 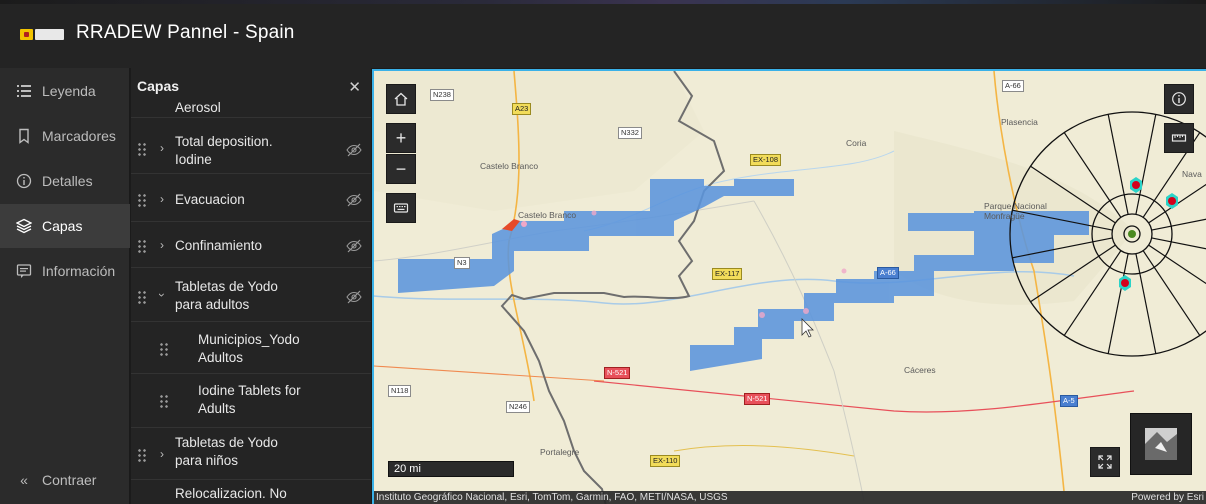 What do you see at coordinates (603, 34) in the screenshot?
I see `app-header: RRADEW Pannel - Spain` at bounding box center [603, 34].